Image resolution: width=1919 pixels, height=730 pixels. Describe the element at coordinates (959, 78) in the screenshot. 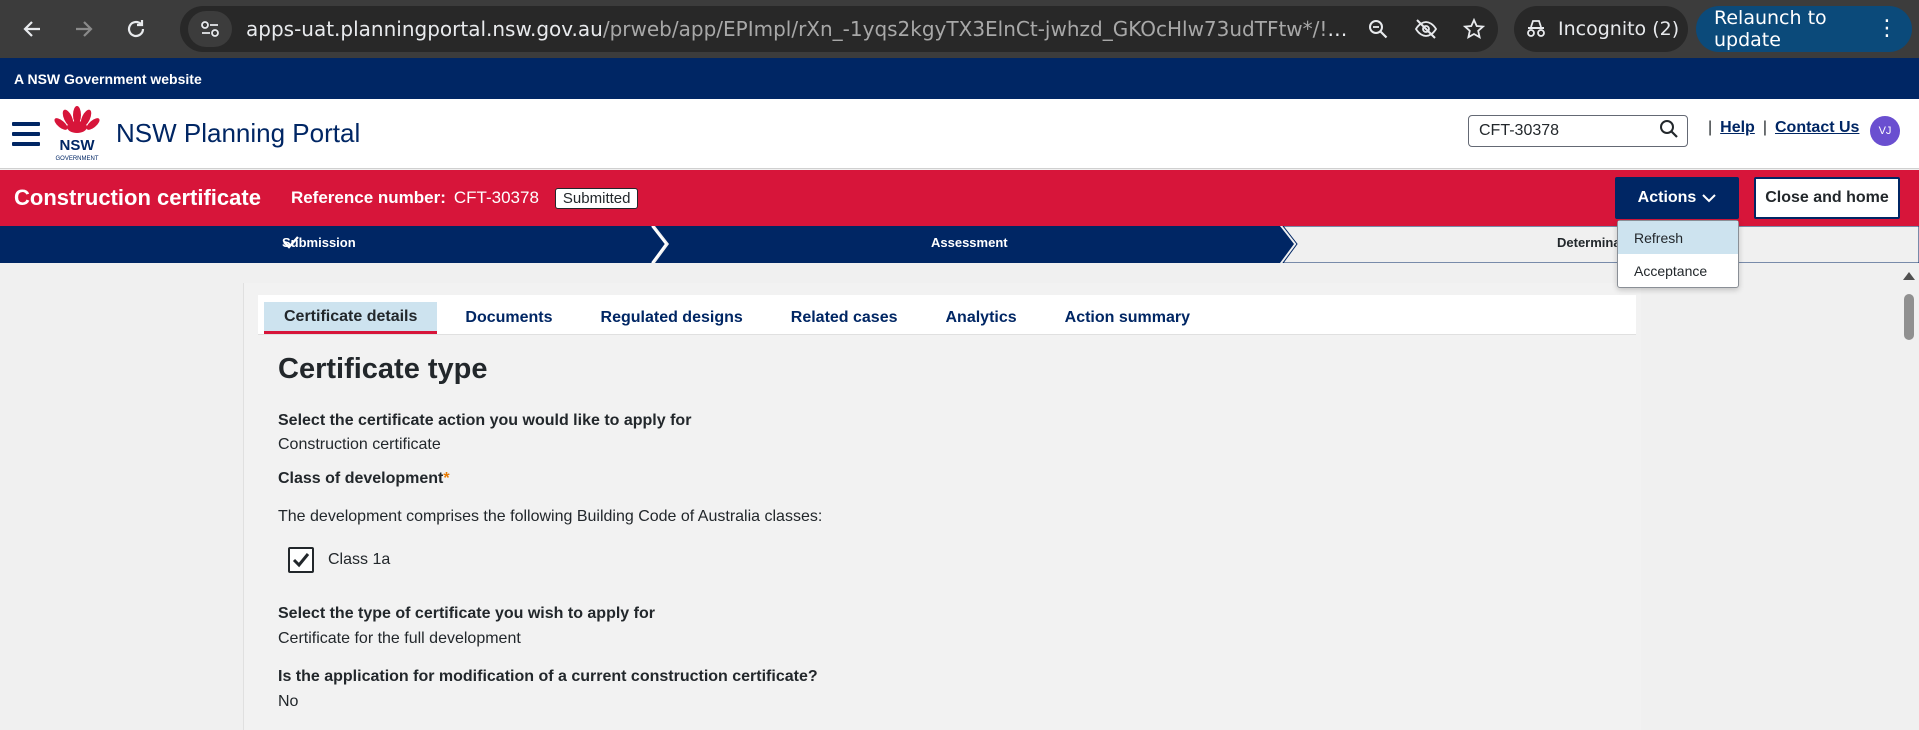

I see `gov-banner: A NSW Government website` at that location.